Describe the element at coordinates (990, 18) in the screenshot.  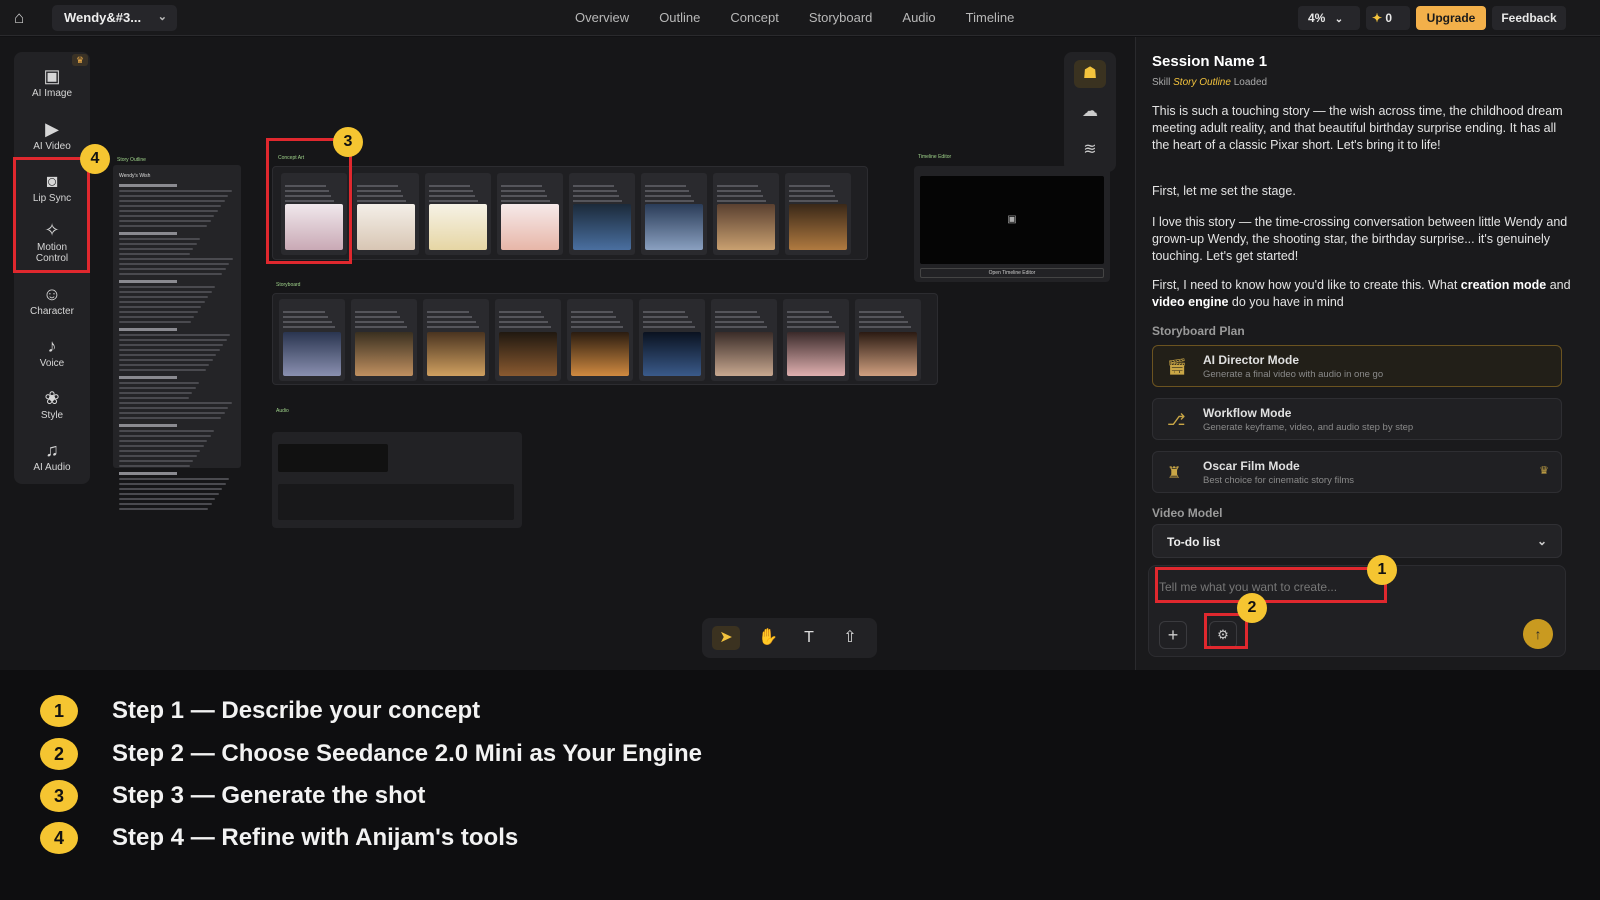
I see `nav-timeline: Timeline` at that location.